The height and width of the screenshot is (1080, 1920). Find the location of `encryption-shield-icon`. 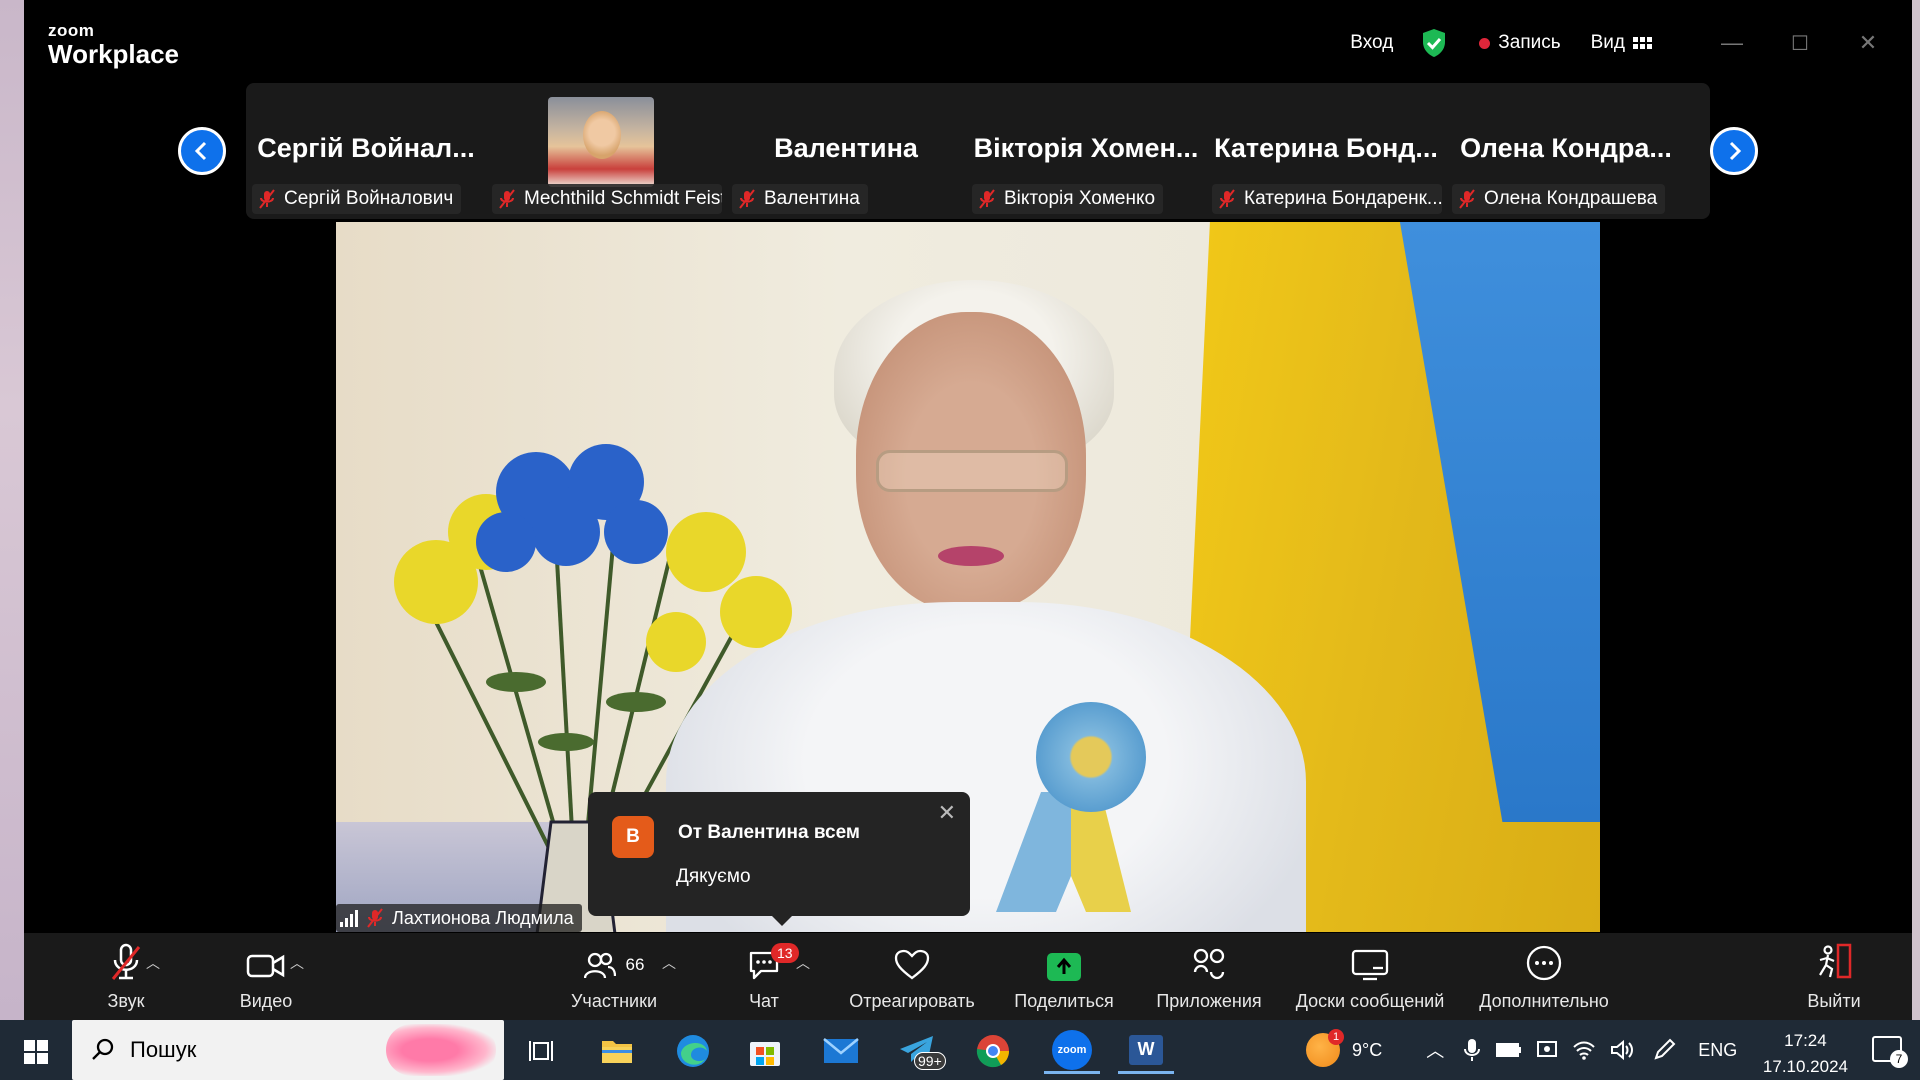

encryption-shield-icon is located at coordinates (1434, 43).